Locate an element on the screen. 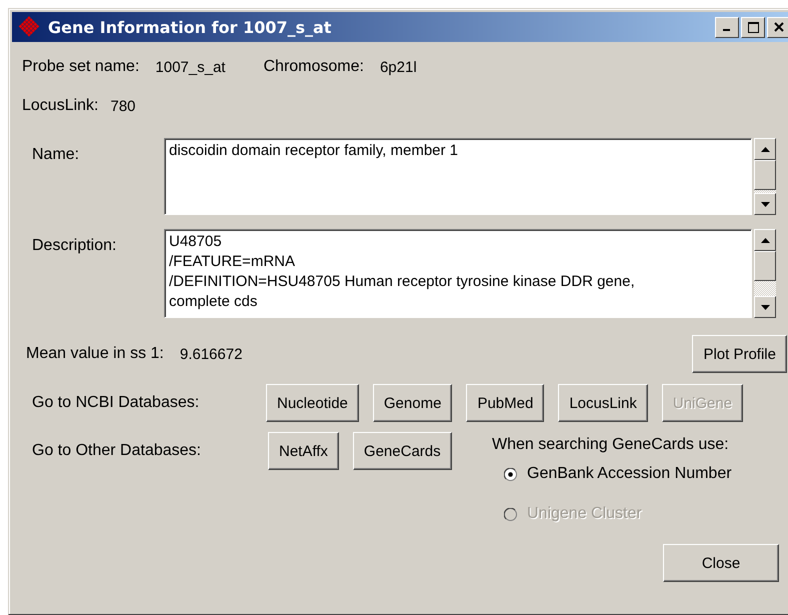  description-text-area: U48705 /FEATURE=mRNA /DEFINITION=HSU48705 Human receptor tyrosine kinase DDR gene, complete cds is located at coordinates (458, 273).